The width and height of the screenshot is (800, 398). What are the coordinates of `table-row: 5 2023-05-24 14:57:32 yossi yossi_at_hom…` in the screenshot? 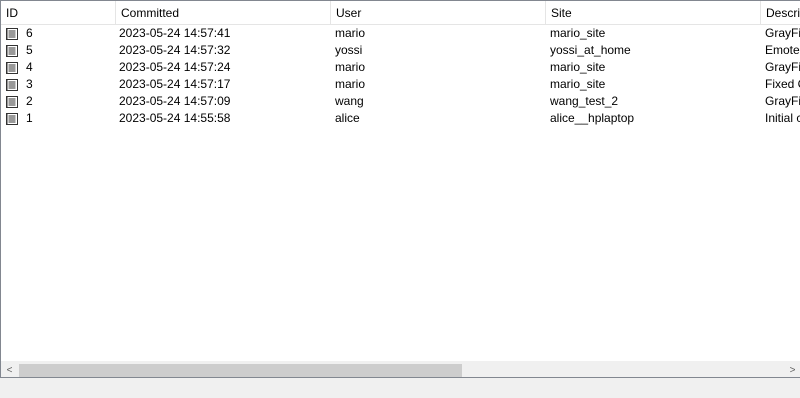 It's located at (400, 50).